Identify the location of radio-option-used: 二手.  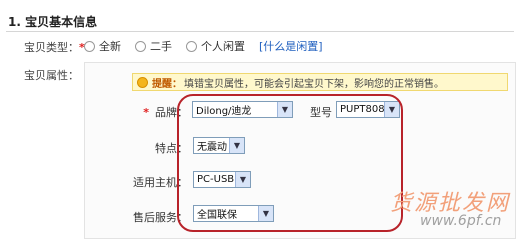
(153, 46).